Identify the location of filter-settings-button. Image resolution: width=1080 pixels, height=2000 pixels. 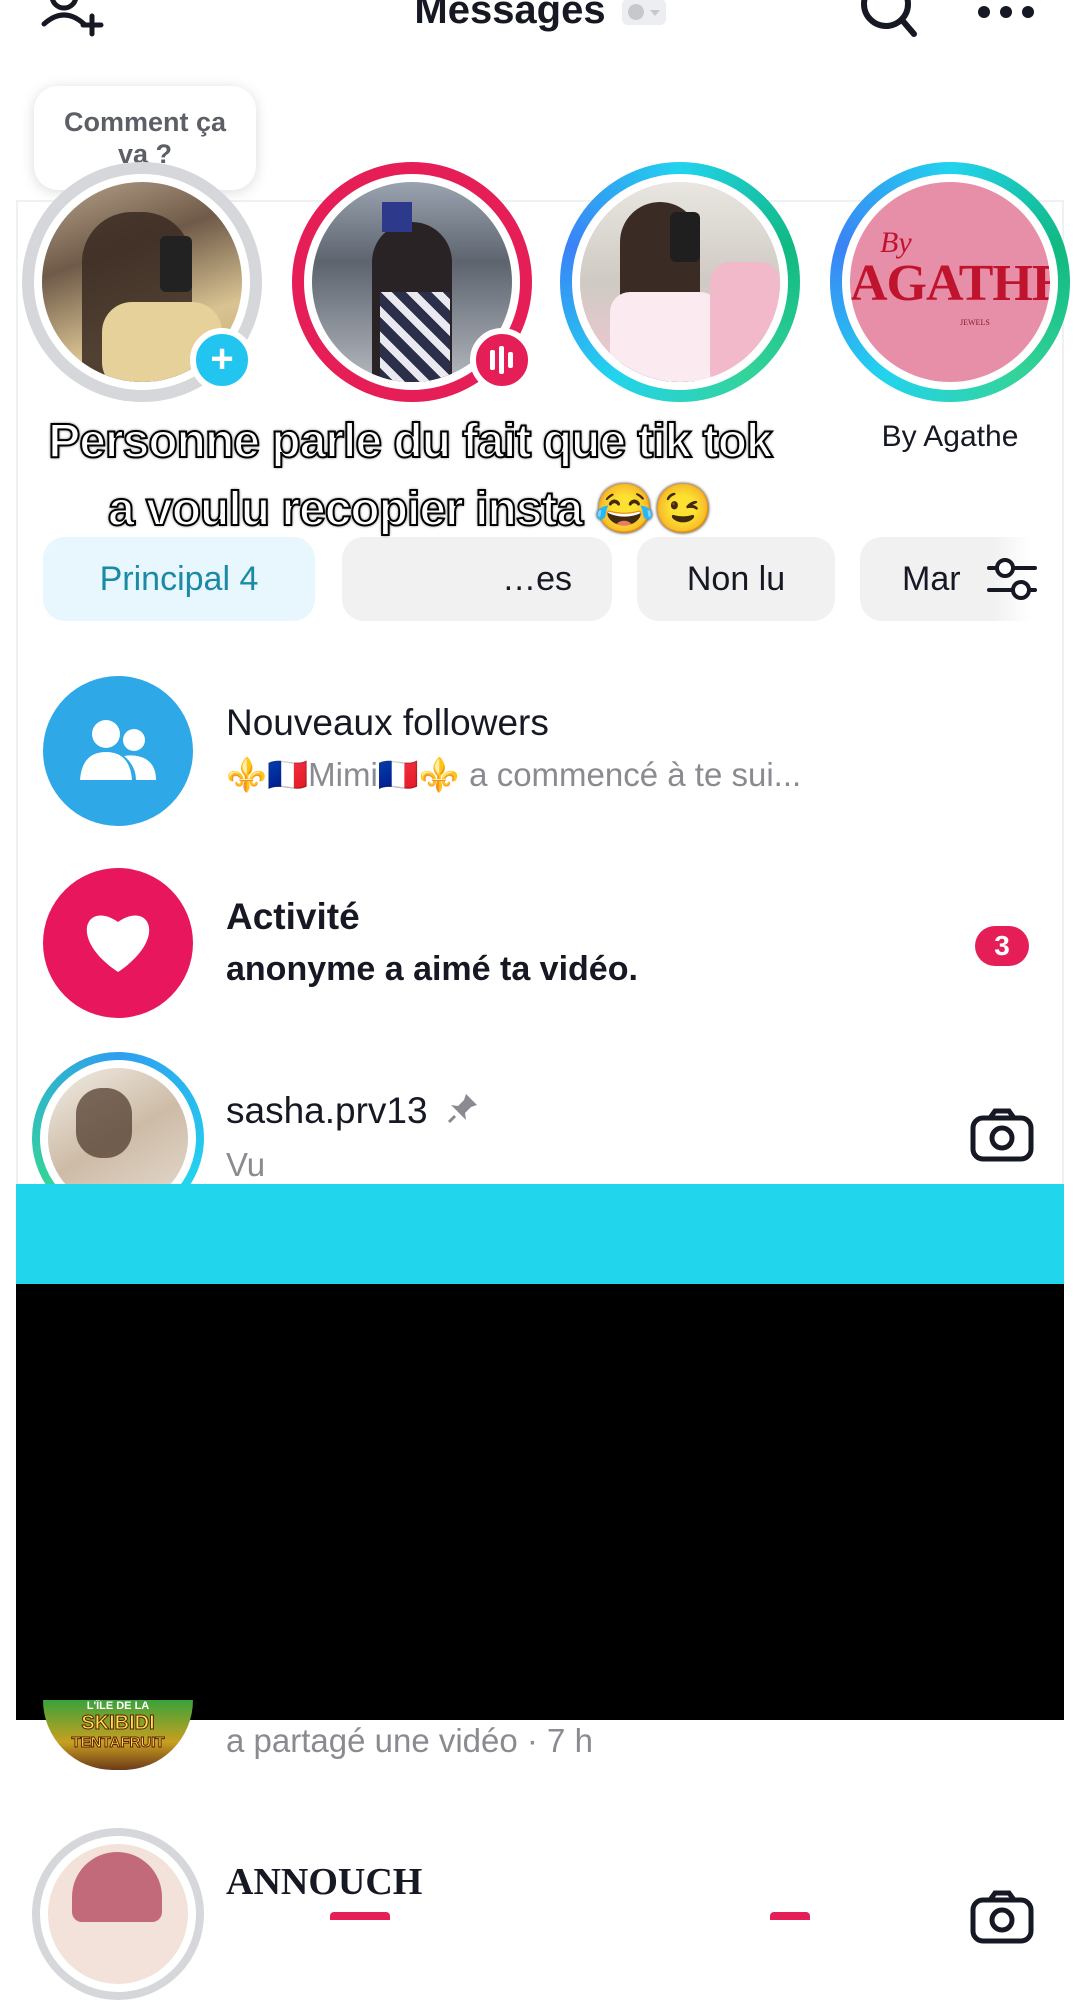
(1012, 579).